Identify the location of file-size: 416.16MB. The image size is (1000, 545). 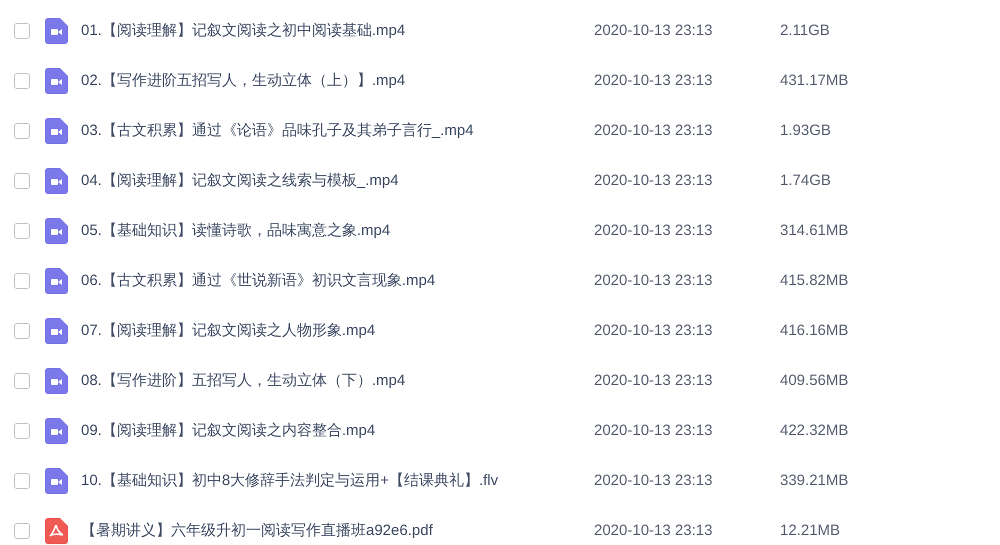
(814, 330).